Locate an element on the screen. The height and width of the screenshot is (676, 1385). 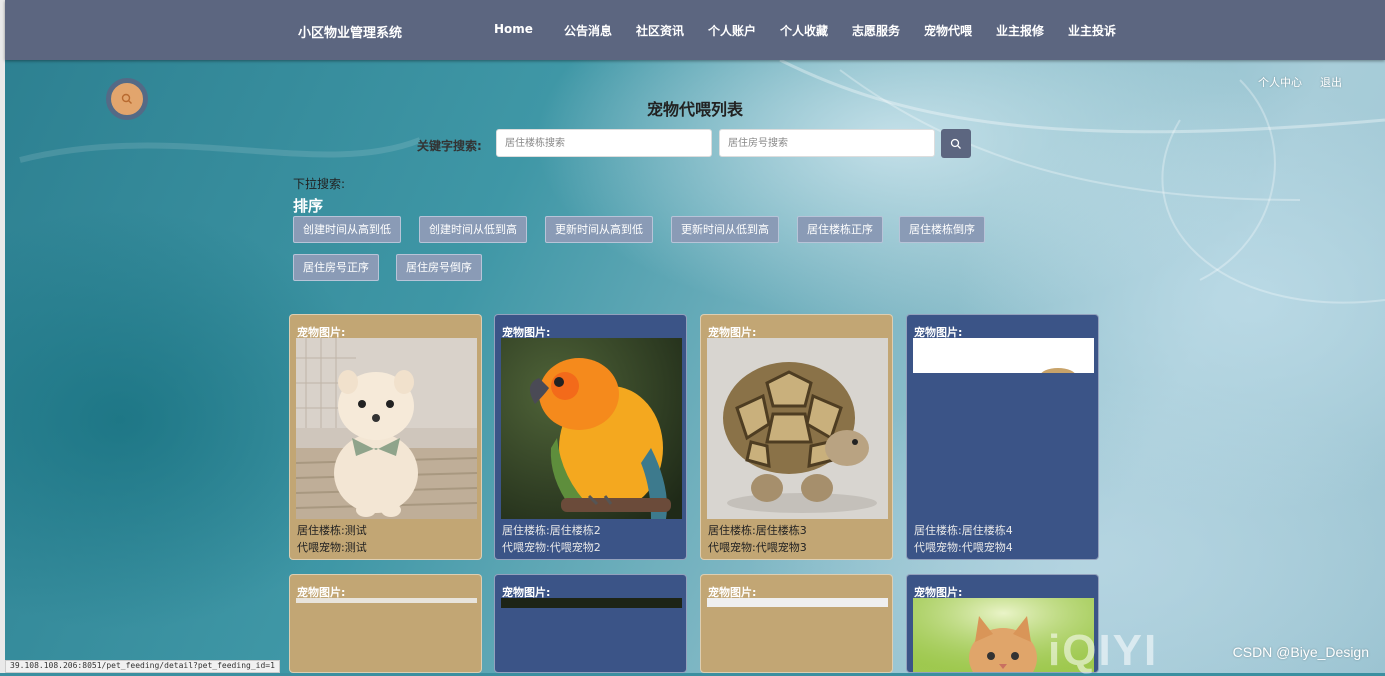
nav-item-favorites: 个人收藏 is located at coordinates (804, 30).